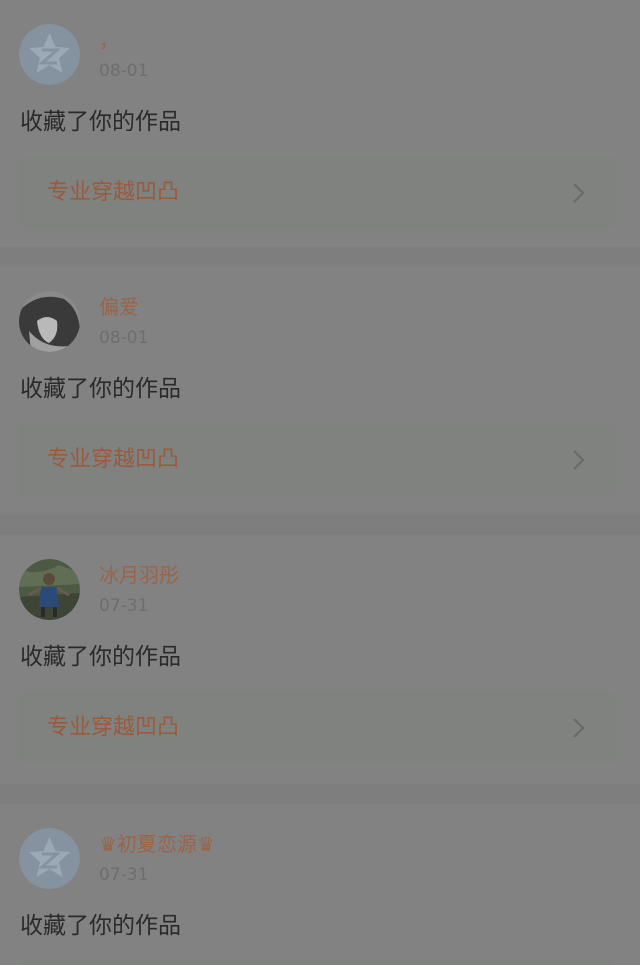 The height and width of the screenshot is (965, 640). What do you see at coordinates (317, 962) in the screenshot?
I see `work-link-card` at bounding box center [317, 962].